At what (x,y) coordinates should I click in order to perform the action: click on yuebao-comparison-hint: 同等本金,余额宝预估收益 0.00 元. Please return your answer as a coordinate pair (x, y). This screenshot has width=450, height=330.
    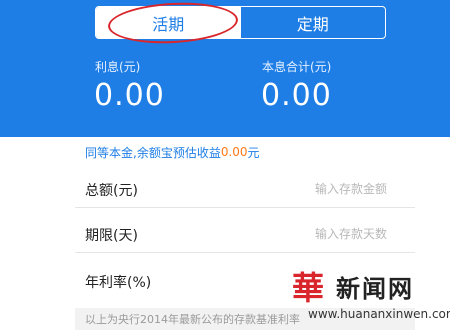
    Looking at the image, I should click on (245, 152).